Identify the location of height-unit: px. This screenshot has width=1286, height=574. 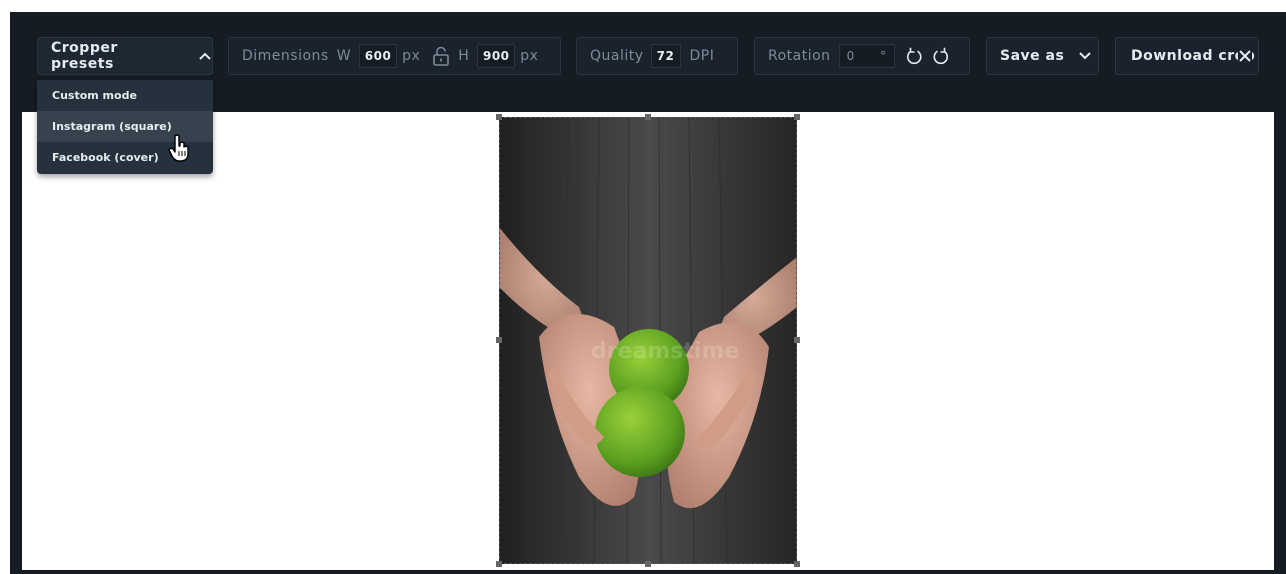
(529, 56).